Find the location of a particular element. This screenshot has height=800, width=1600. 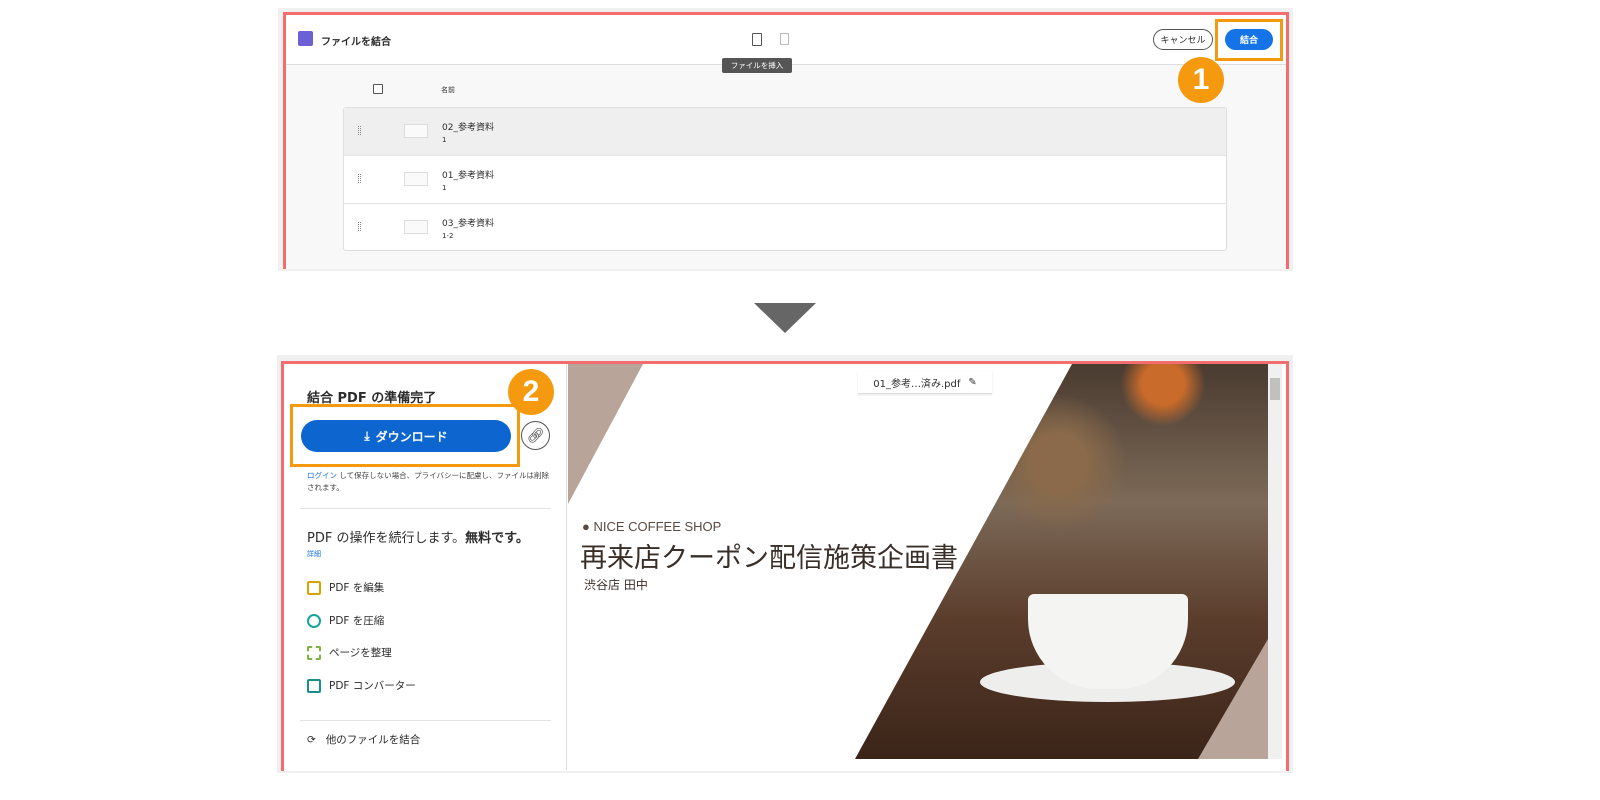

file-row: 01_参考資料 1 is located at coordinates (785, 180).